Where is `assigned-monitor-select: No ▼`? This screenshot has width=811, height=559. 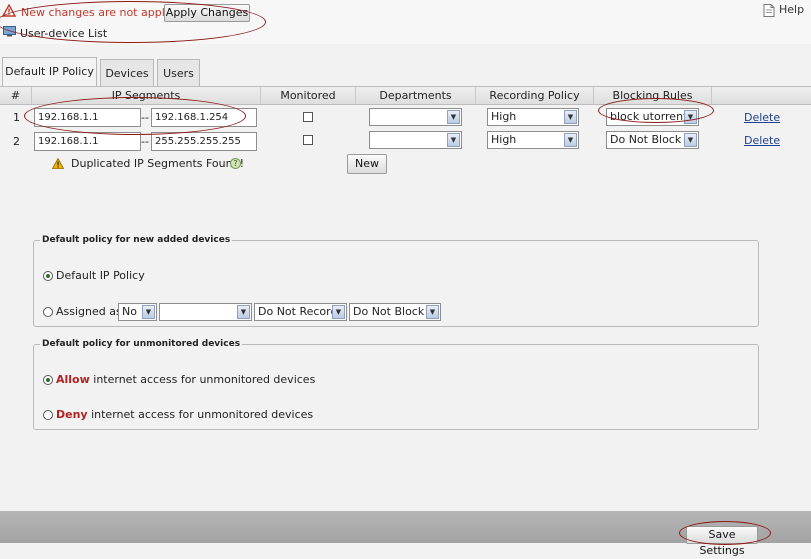
assigned-monitor-select: No ▼ is located at coordinates (137, 312).